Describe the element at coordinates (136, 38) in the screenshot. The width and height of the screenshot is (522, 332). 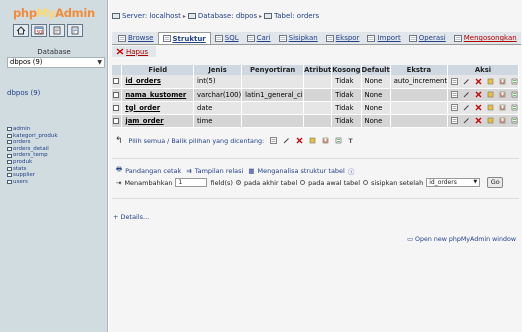
I see `tab-browse: Browse` at that location.